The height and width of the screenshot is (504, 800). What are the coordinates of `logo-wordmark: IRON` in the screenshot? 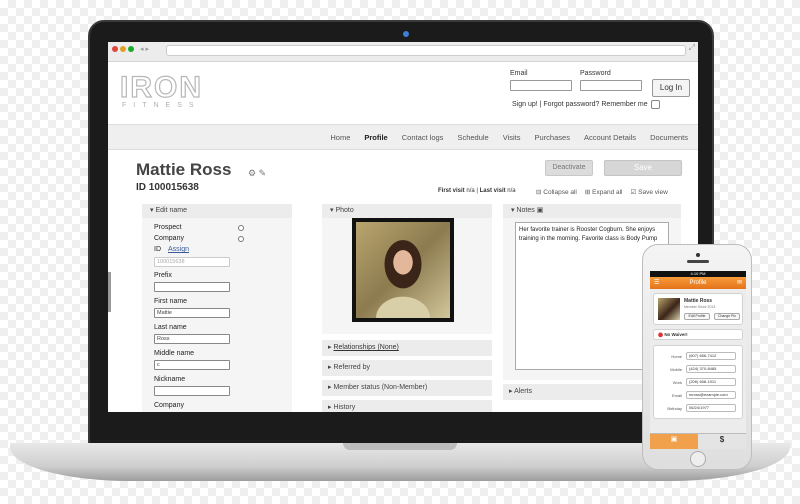 It's located at (161, 87).